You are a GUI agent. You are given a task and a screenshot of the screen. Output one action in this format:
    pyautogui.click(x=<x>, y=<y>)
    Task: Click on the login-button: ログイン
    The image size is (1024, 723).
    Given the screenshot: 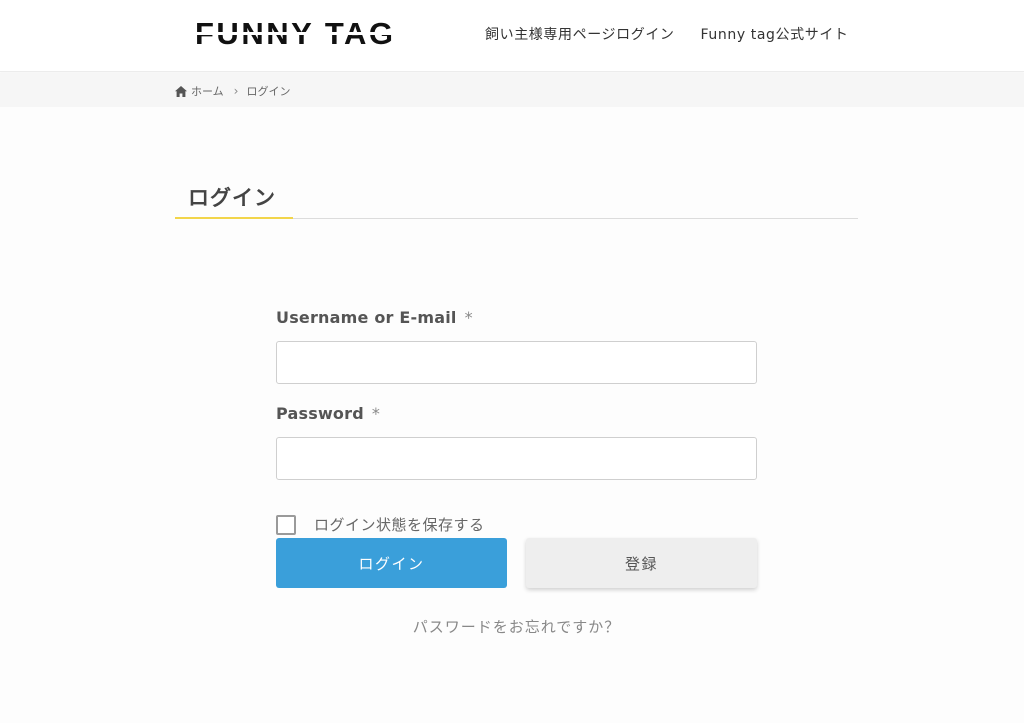 What is the action you would take?
    pyautogui.click(x=391, y=563)
    